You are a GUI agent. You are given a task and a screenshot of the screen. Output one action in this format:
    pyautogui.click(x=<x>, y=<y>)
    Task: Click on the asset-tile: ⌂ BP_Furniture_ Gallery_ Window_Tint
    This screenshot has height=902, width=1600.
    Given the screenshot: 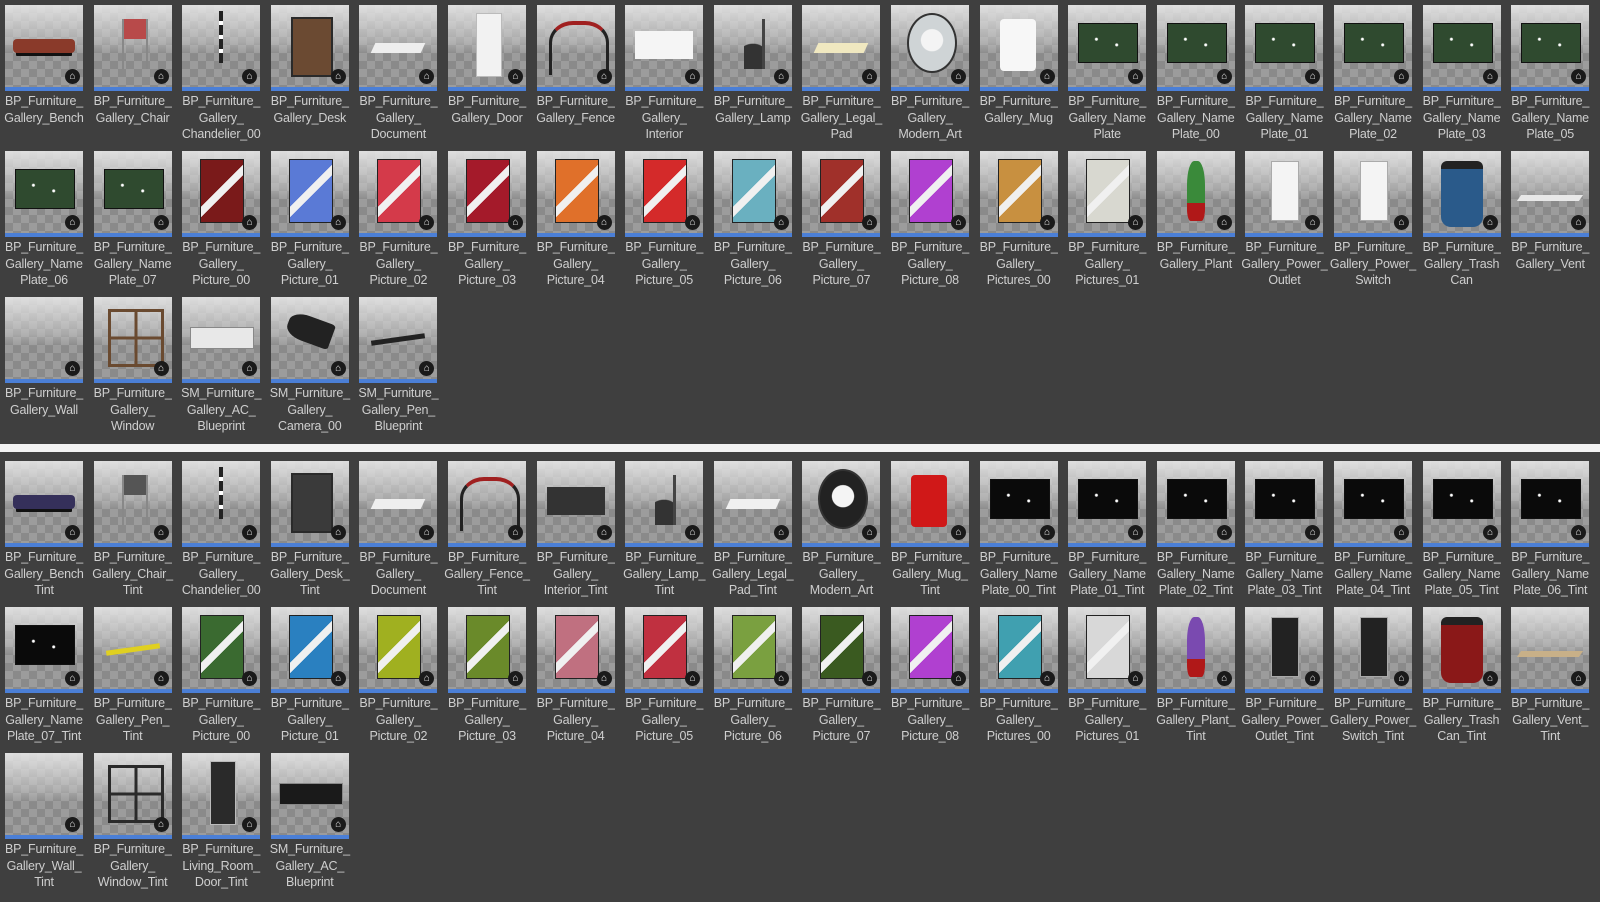 What is the action you would take?
    pyautogui.click(x=132, y=824)
    